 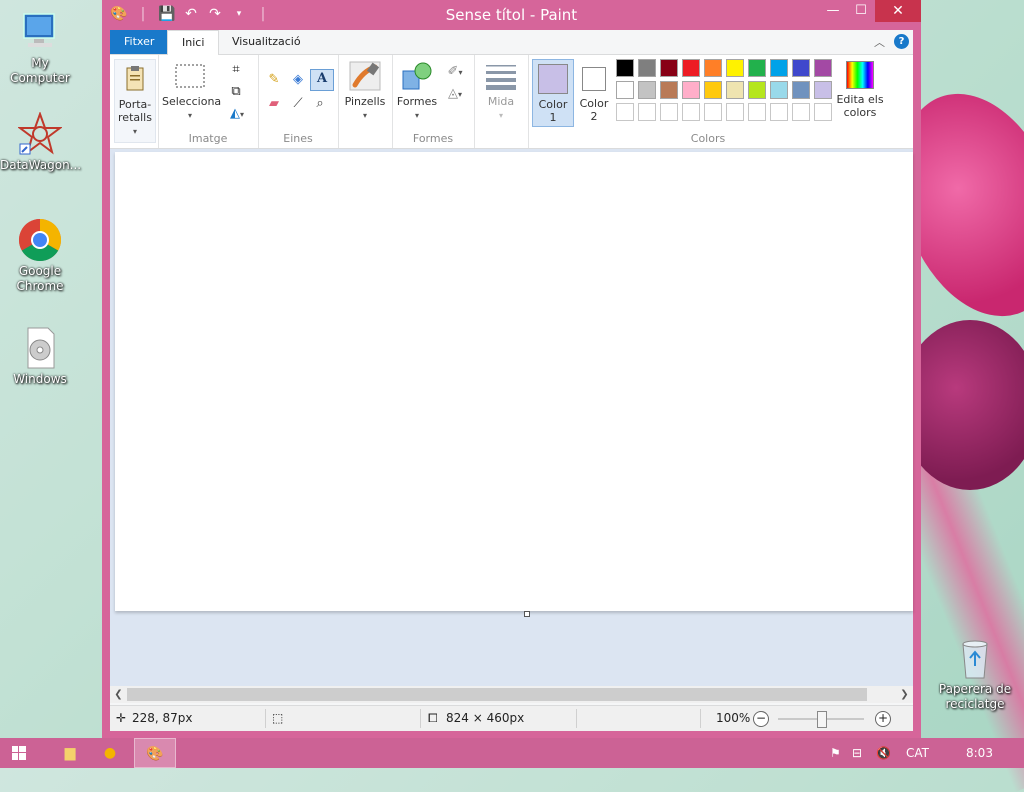 I want to click on selection-rectangle-icon, so click(x=190, y=76).